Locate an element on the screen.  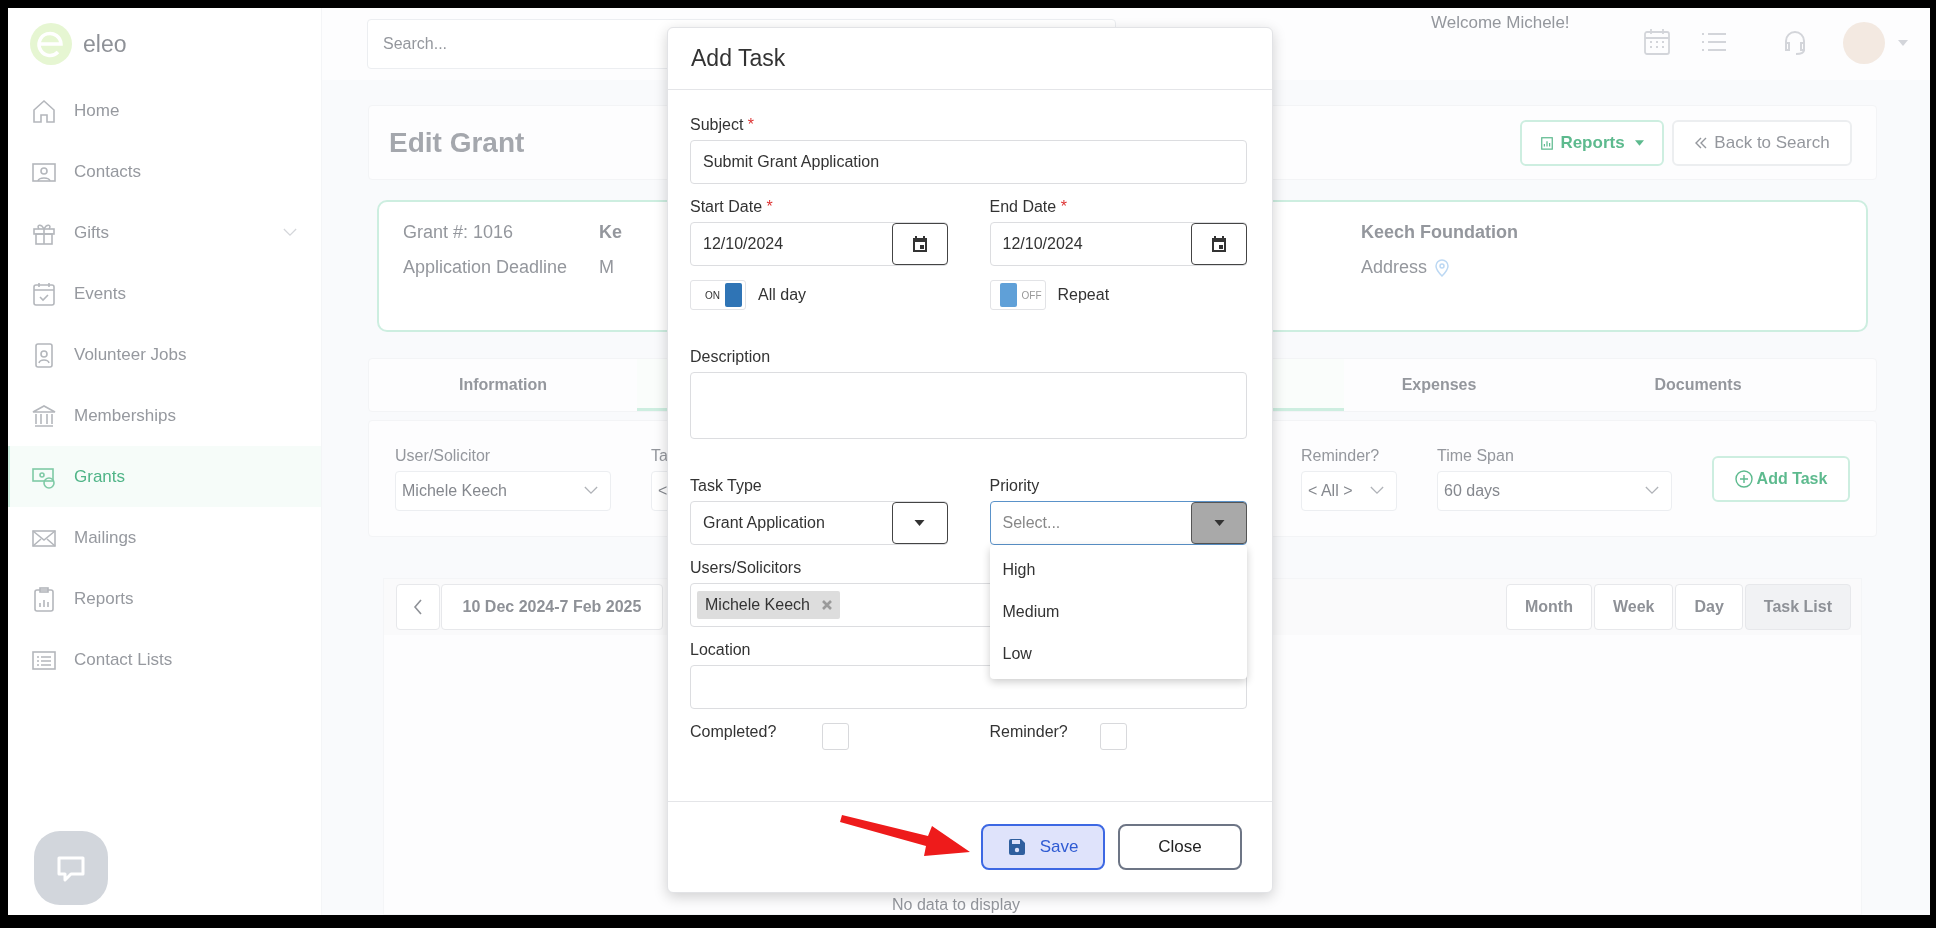
grant-field-title: Grant #: 1016 is located at coordinates (459, 232).